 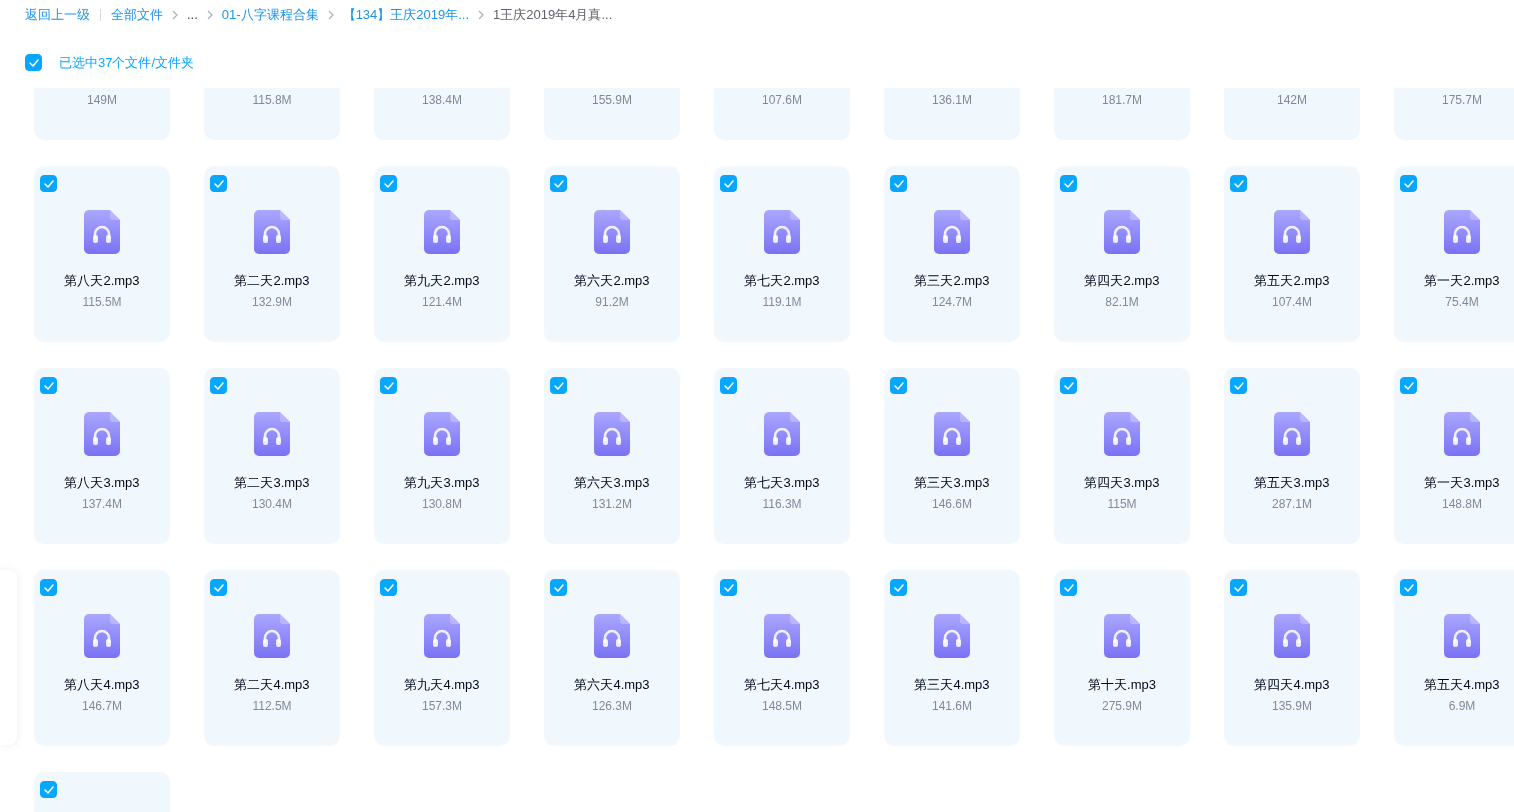 I want to click on file-size: 107.6M, so click(x=782, y=100).